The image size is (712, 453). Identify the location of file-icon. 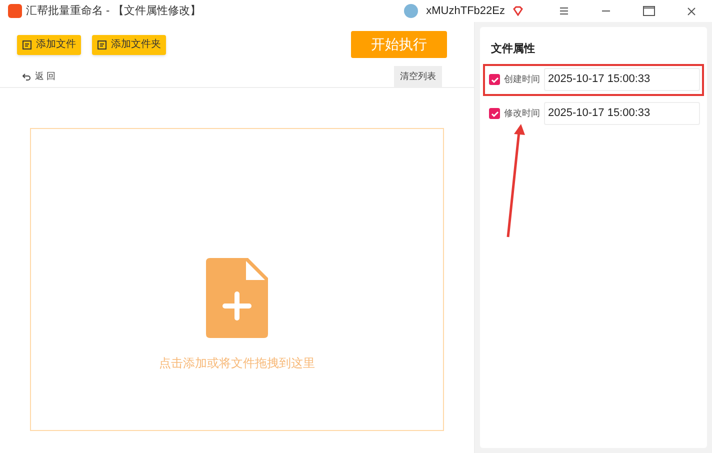
(27, 45).